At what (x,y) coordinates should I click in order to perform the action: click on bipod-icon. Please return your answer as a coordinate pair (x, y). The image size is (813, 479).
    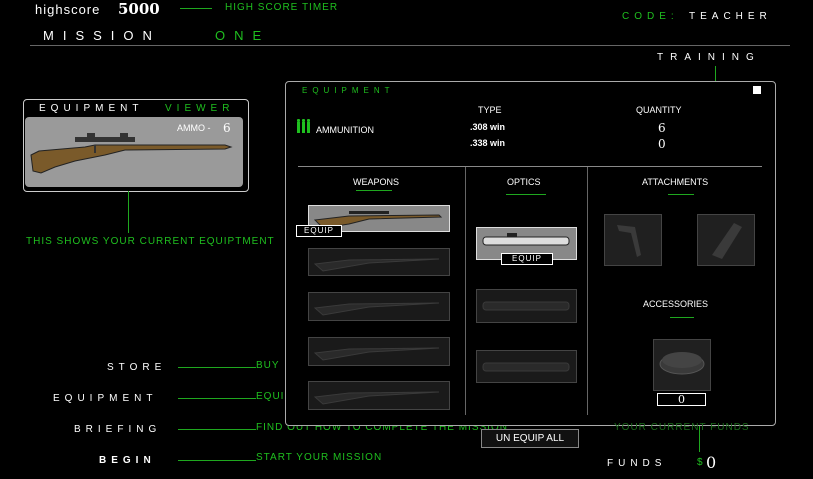
    Looking at the image, I should click on (629, 241).